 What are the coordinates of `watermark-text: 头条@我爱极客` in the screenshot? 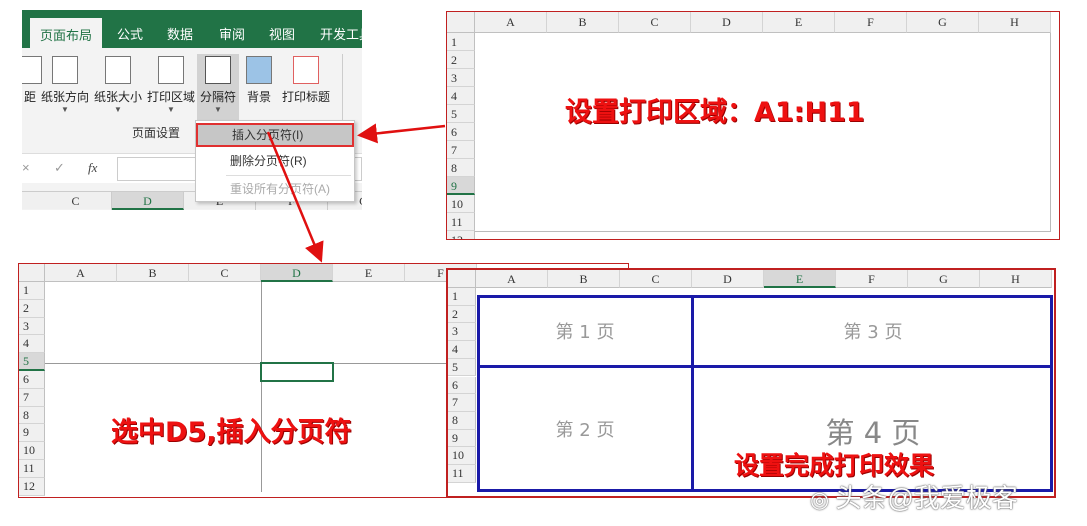 It's located at (926, 498).